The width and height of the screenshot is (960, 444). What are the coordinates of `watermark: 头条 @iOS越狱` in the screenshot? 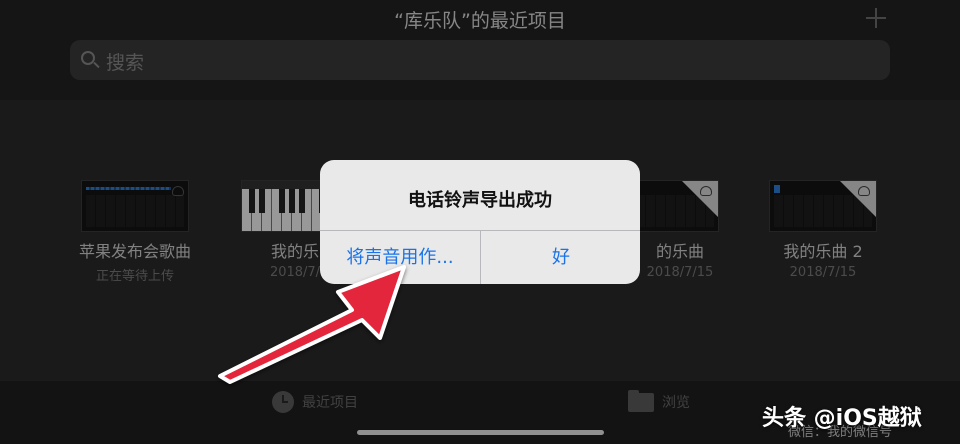 It's located at (842, 418).